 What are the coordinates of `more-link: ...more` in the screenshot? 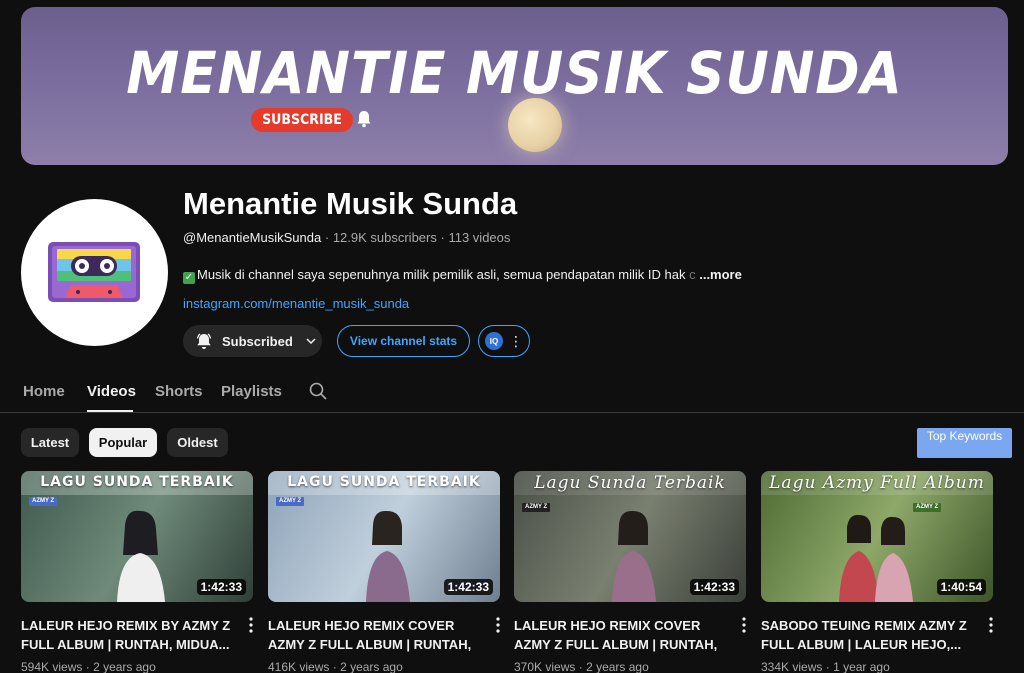 It's located at (720, 274).